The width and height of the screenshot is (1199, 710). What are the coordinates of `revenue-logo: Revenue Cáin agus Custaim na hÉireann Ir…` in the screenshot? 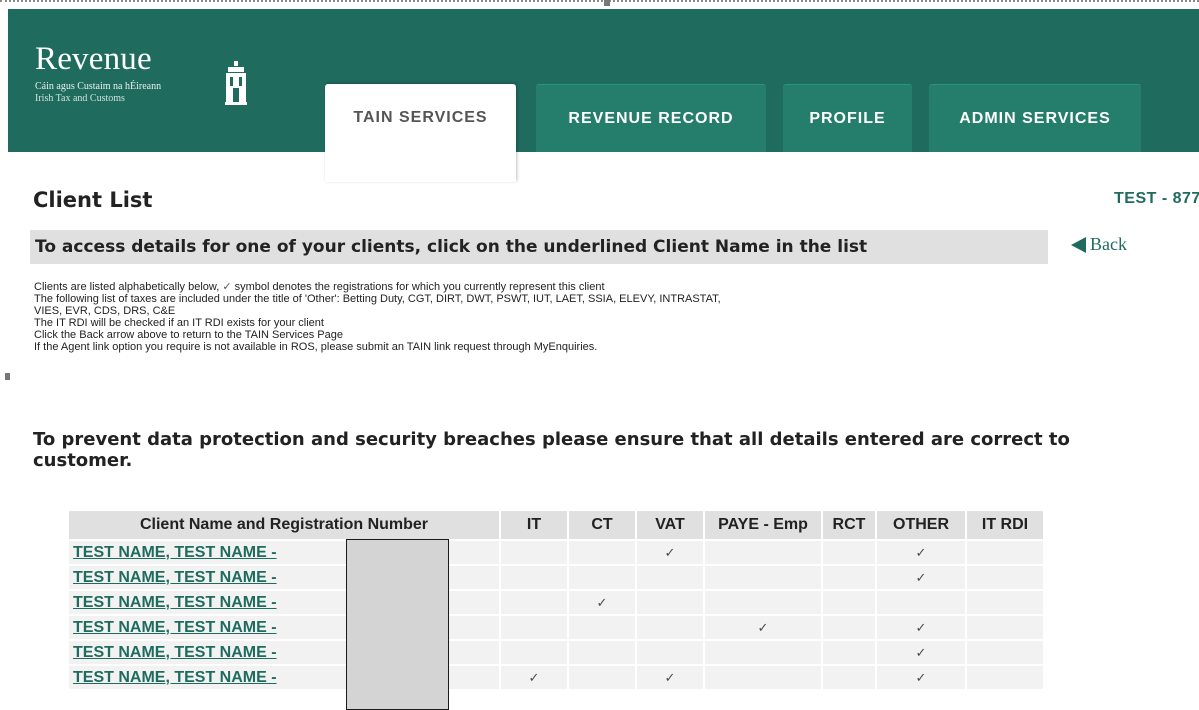 It's located at (141, 73).